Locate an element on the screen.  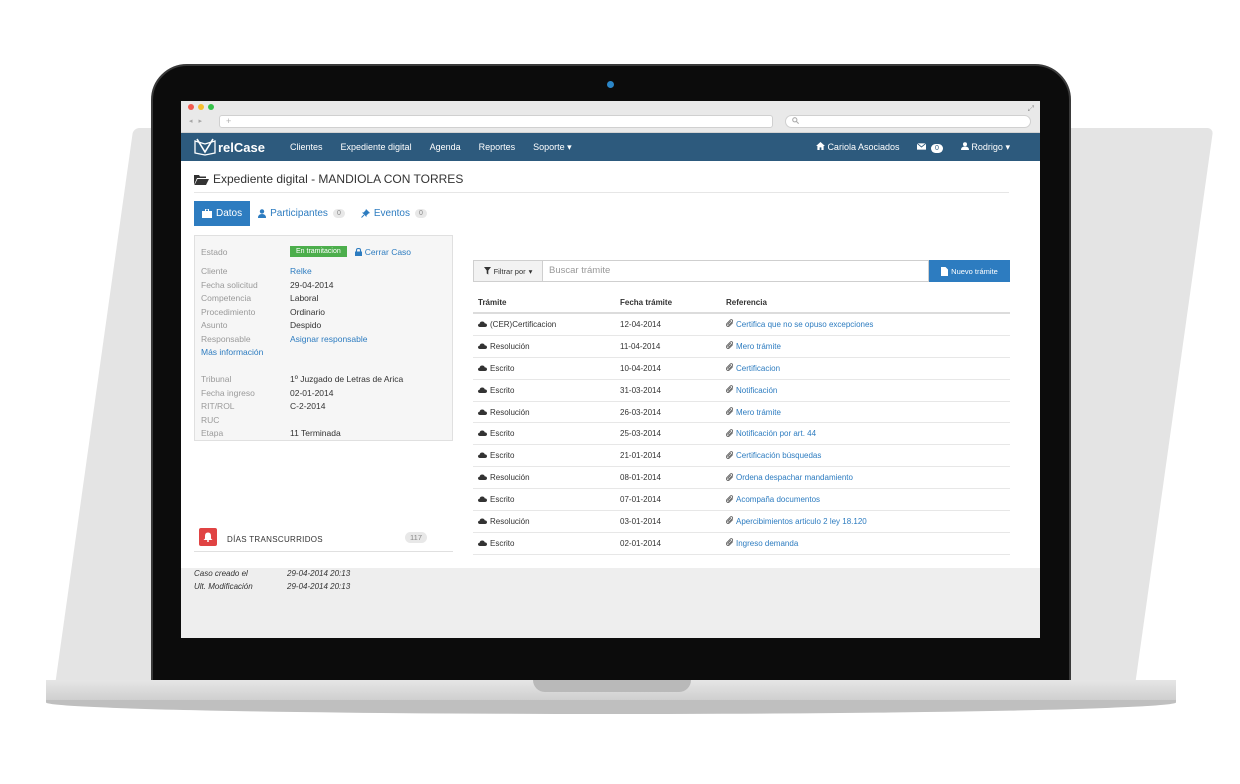
nav-reportes: Reportes is located at coordinates (497, 147).